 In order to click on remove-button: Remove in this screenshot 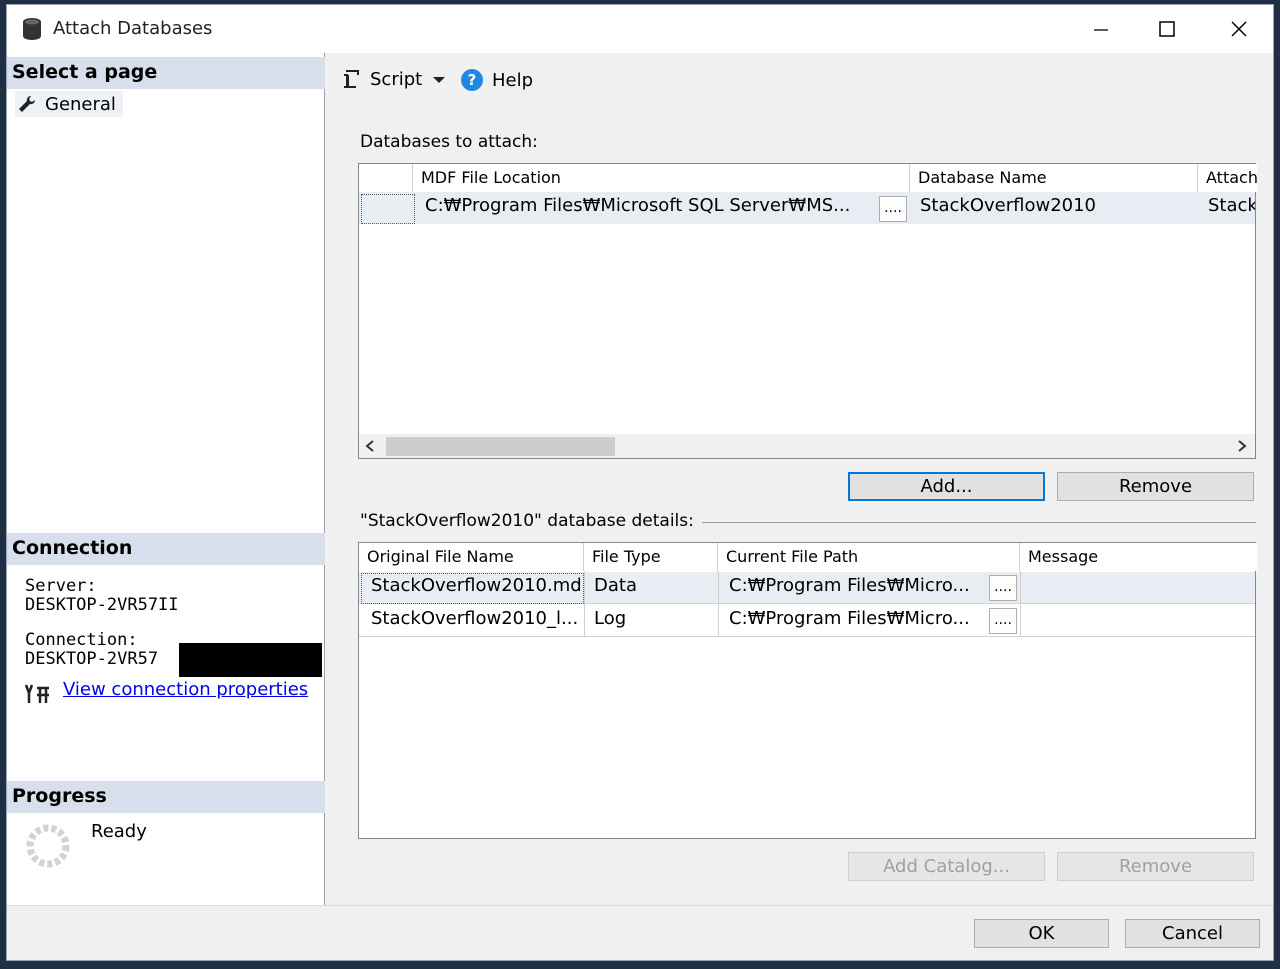, I will do `click(1155, 486)`.